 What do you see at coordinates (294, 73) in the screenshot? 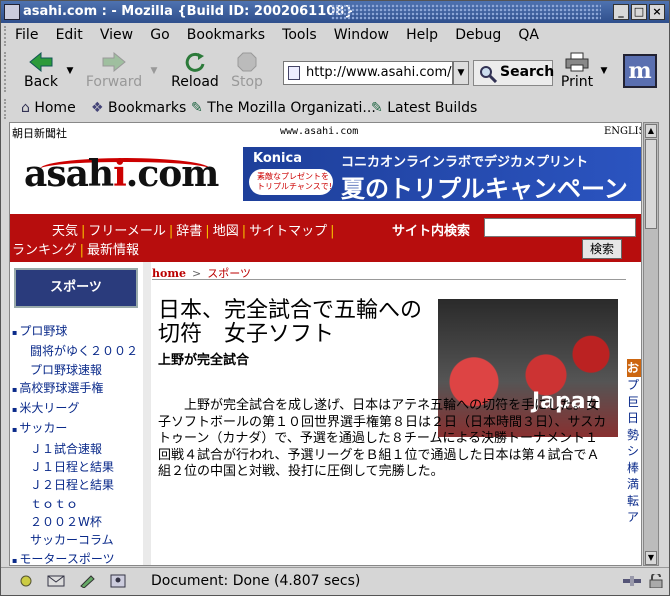
I see `page-proxy-icon` at bounding box center [294, 73].